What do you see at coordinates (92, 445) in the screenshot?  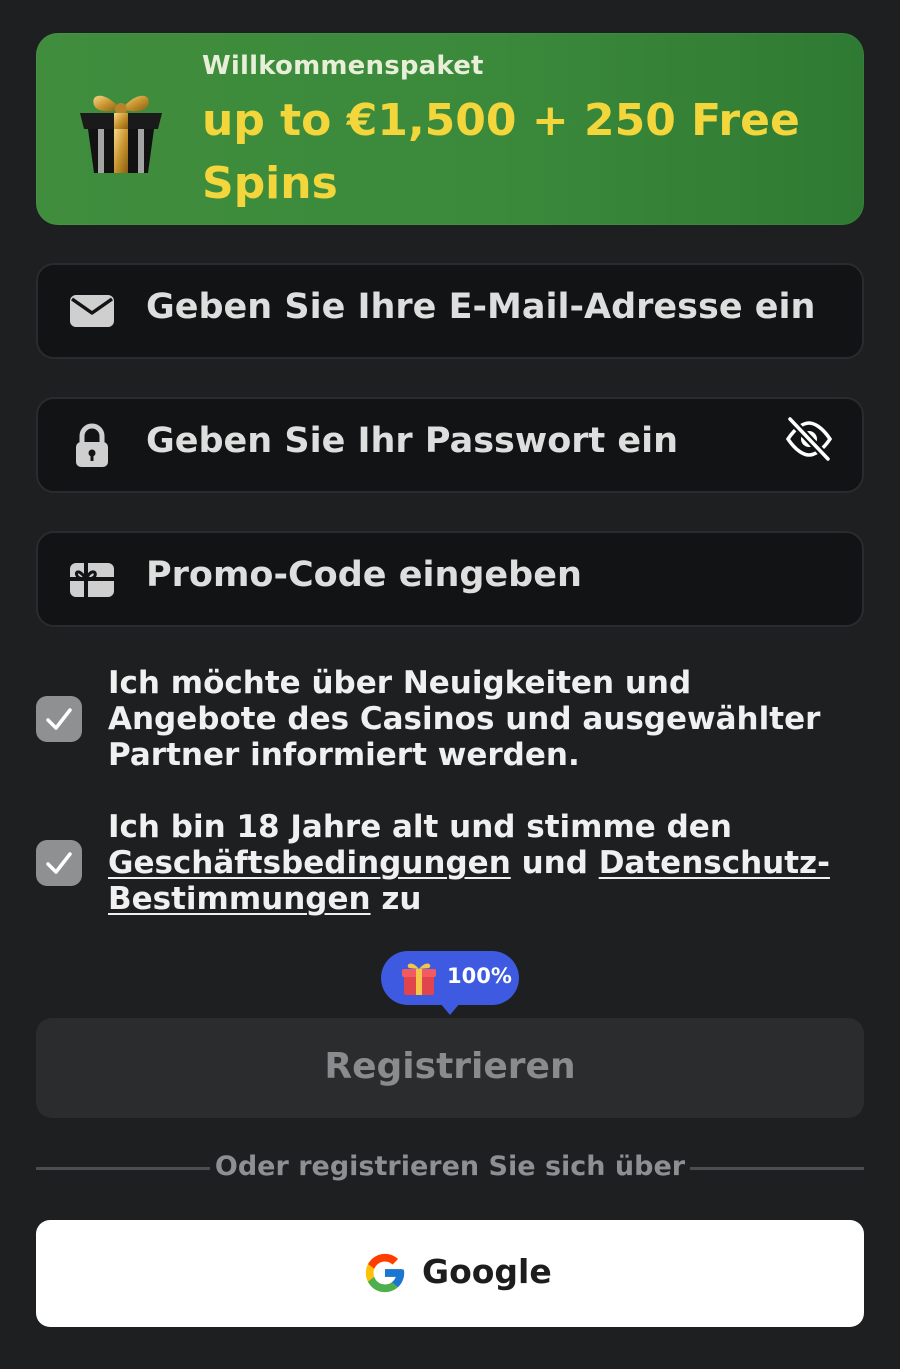 I see `lock-icon` at bounding box center [92, 445].